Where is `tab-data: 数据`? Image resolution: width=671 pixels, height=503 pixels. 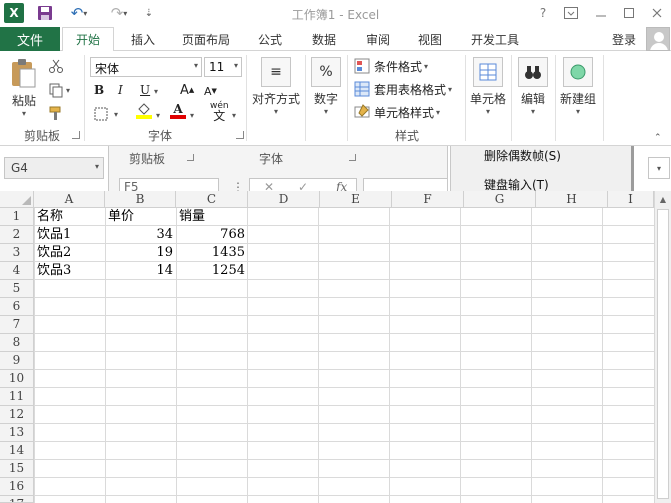
tab-data: 数据 is located at coordinates (324, 39).